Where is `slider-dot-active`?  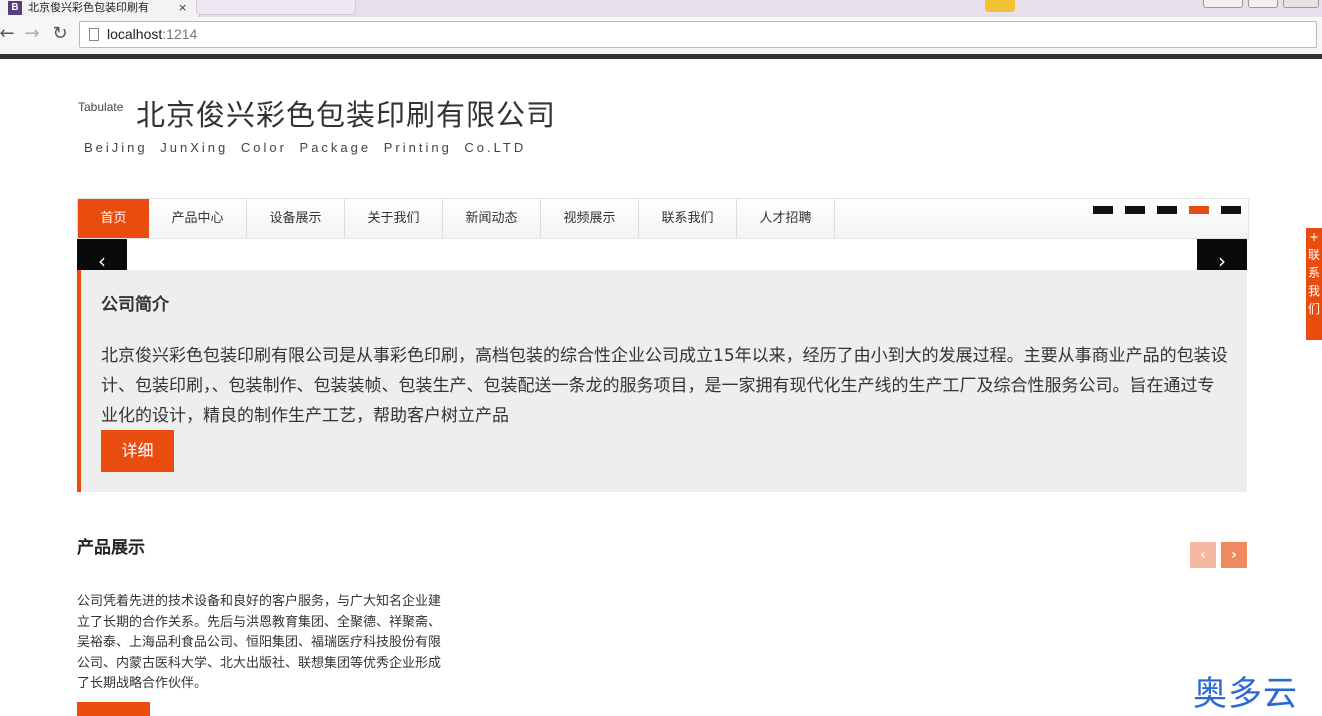
slider-dot-active is located at coordinates (1199, 210).